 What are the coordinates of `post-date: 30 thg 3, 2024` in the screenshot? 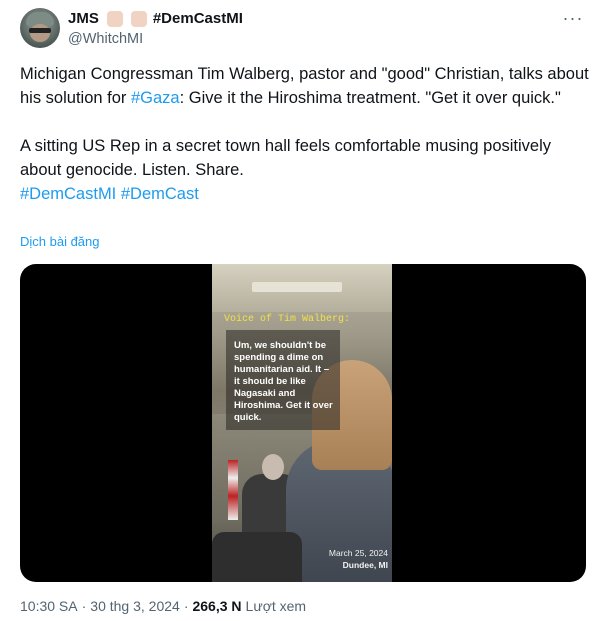 It's located at (135, 606).